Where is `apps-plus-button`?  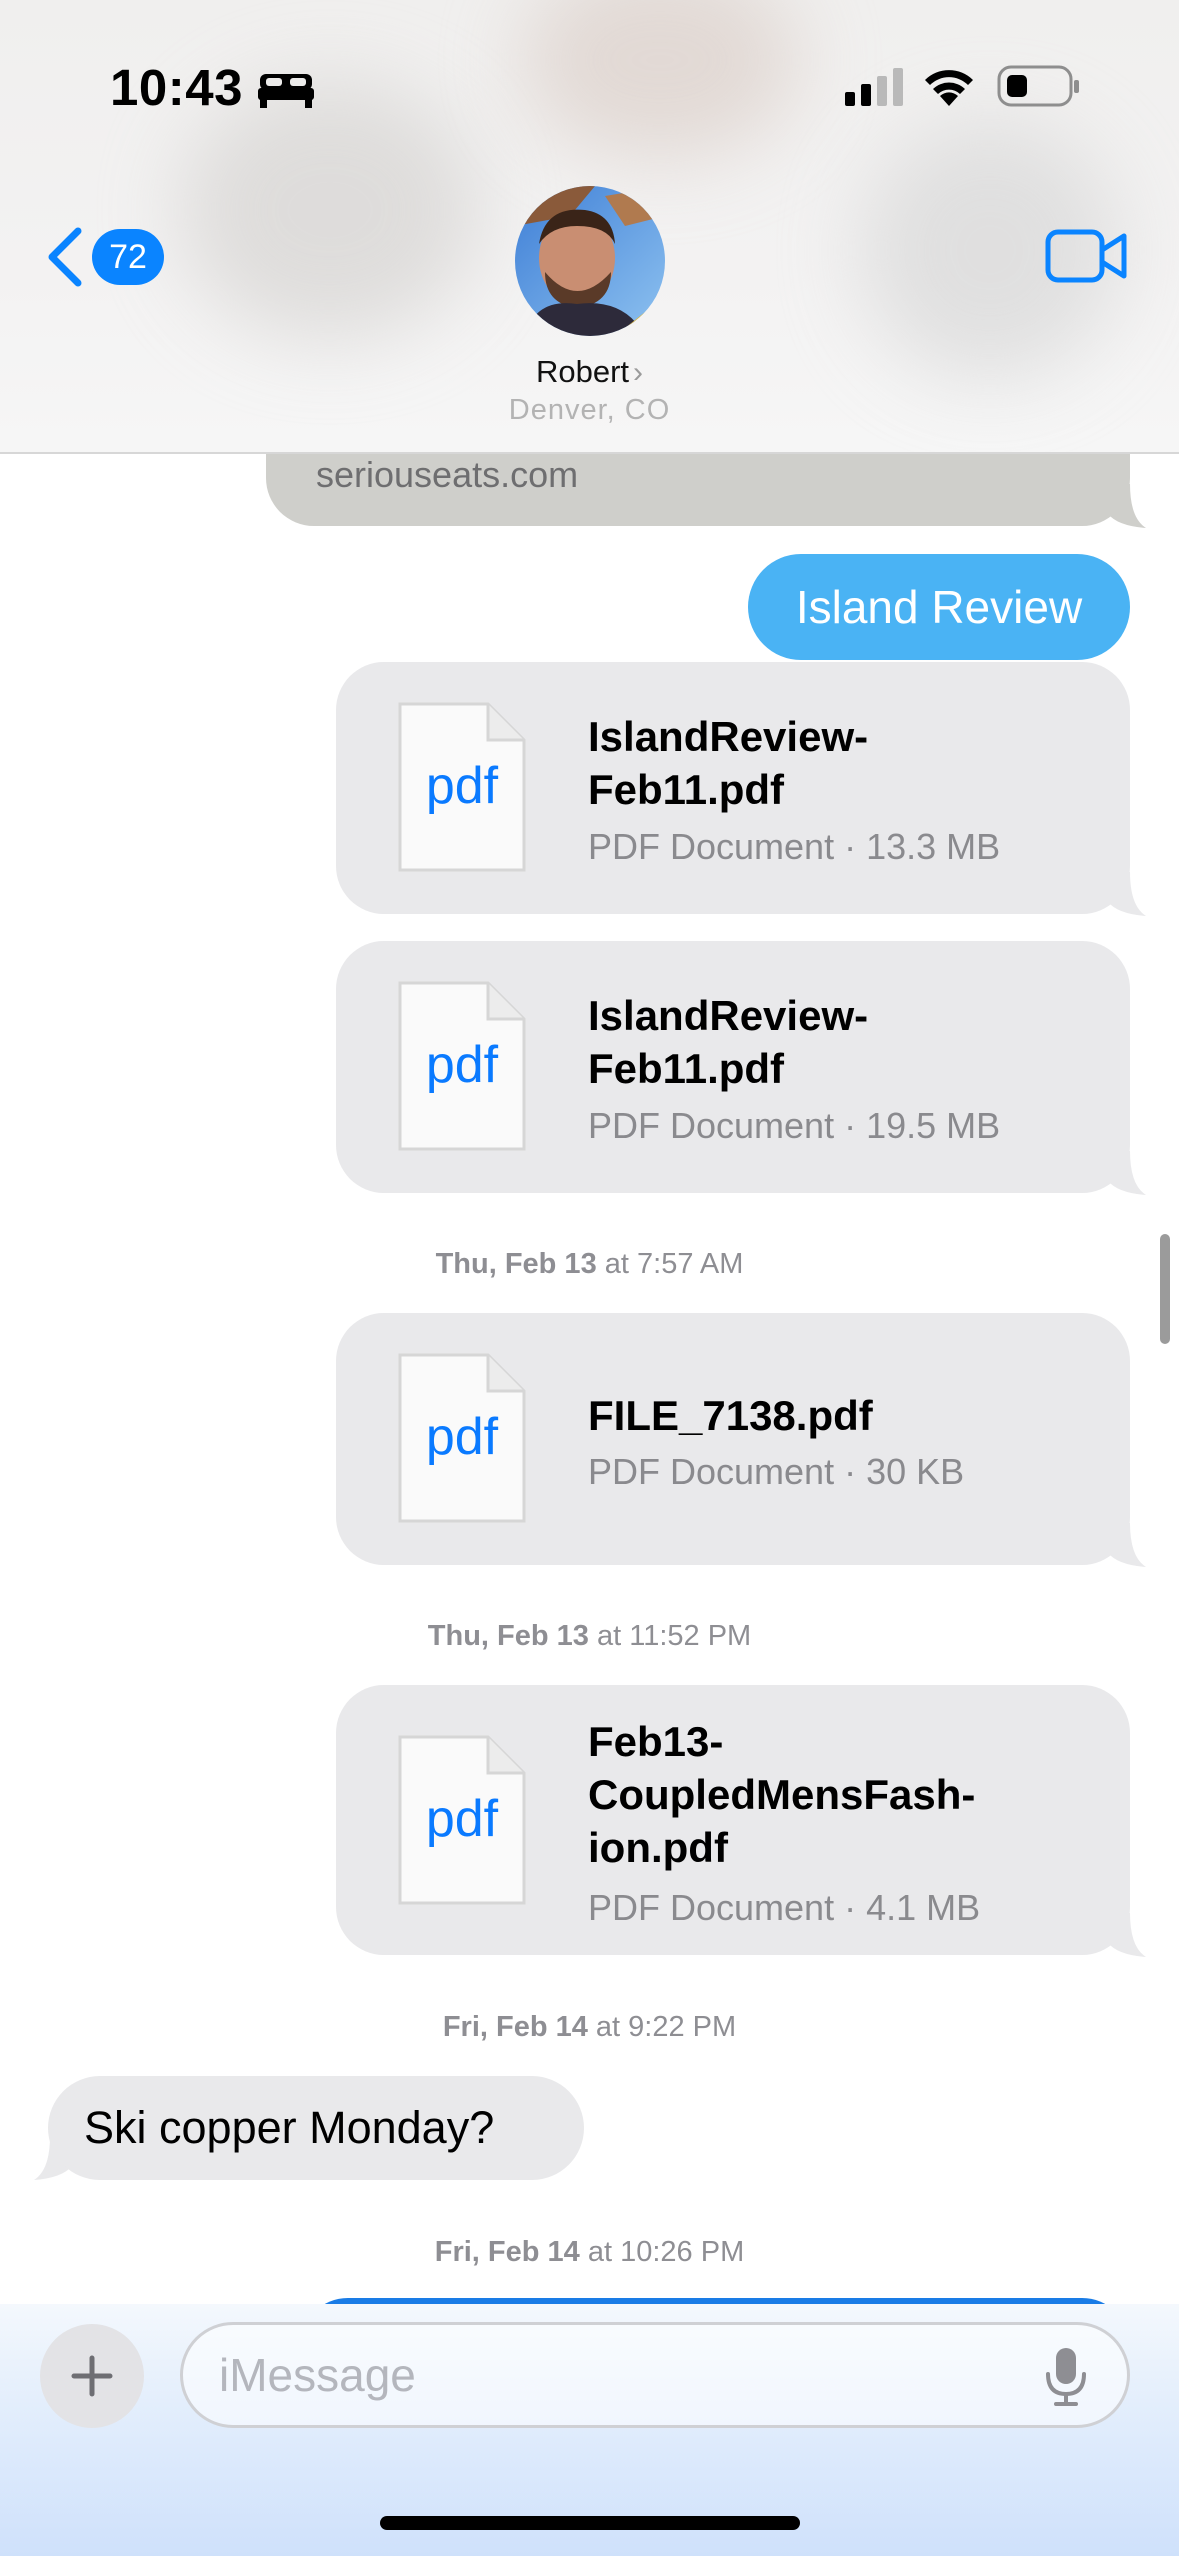 apps-plus-button is located at coordinates (92, 2376).